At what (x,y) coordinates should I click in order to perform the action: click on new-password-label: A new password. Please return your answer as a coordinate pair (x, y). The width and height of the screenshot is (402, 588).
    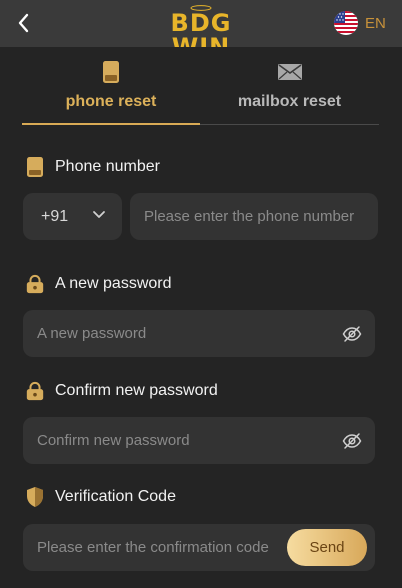
    Looking at the image, I should click on (98, 284).